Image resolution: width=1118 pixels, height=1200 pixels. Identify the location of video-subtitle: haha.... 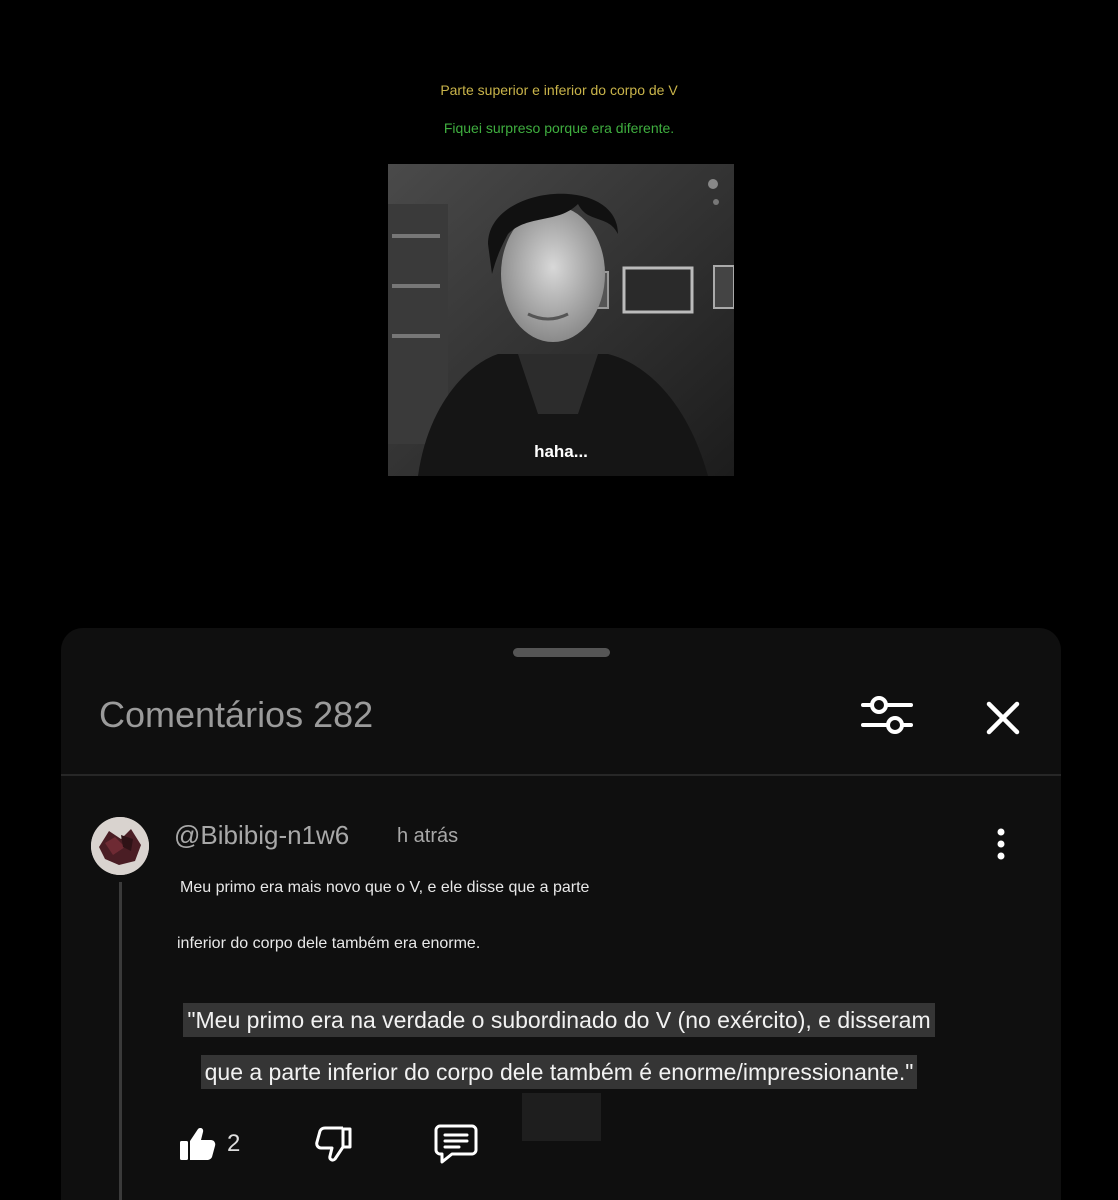
(561, 451).